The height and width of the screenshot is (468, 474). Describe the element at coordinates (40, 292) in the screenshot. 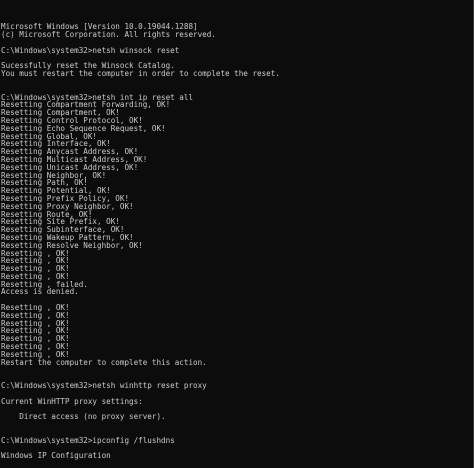

I see `console-line: Access is denied.` at that location.